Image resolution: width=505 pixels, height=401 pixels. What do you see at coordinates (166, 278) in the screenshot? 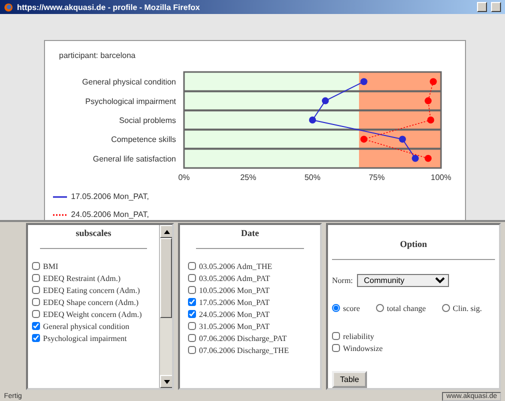
I see `scroll-thumb` at bounding box center [166, 278].